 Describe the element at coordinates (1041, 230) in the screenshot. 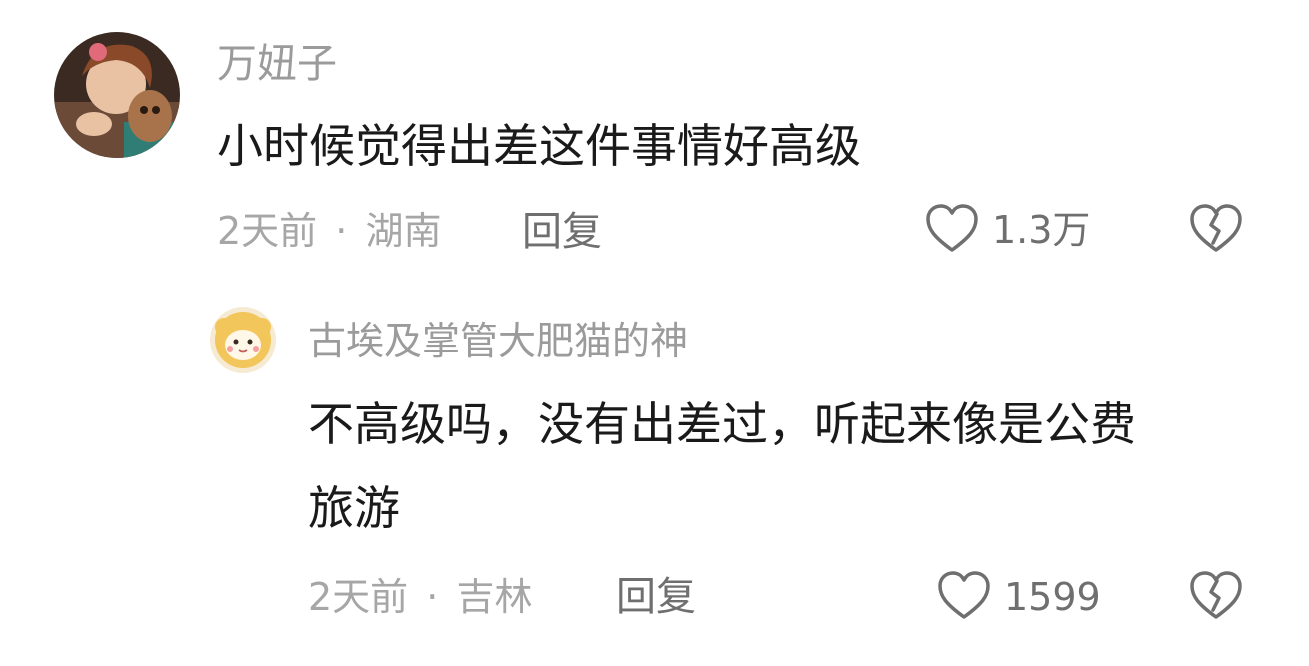

I see `like-count: 1.3万` at that location.